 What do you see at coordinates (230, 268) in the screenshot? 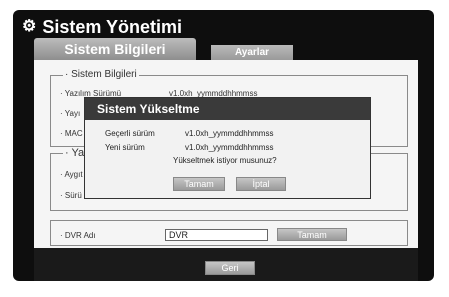
I see `back-button: Geri` at bounding box center [230, 268].